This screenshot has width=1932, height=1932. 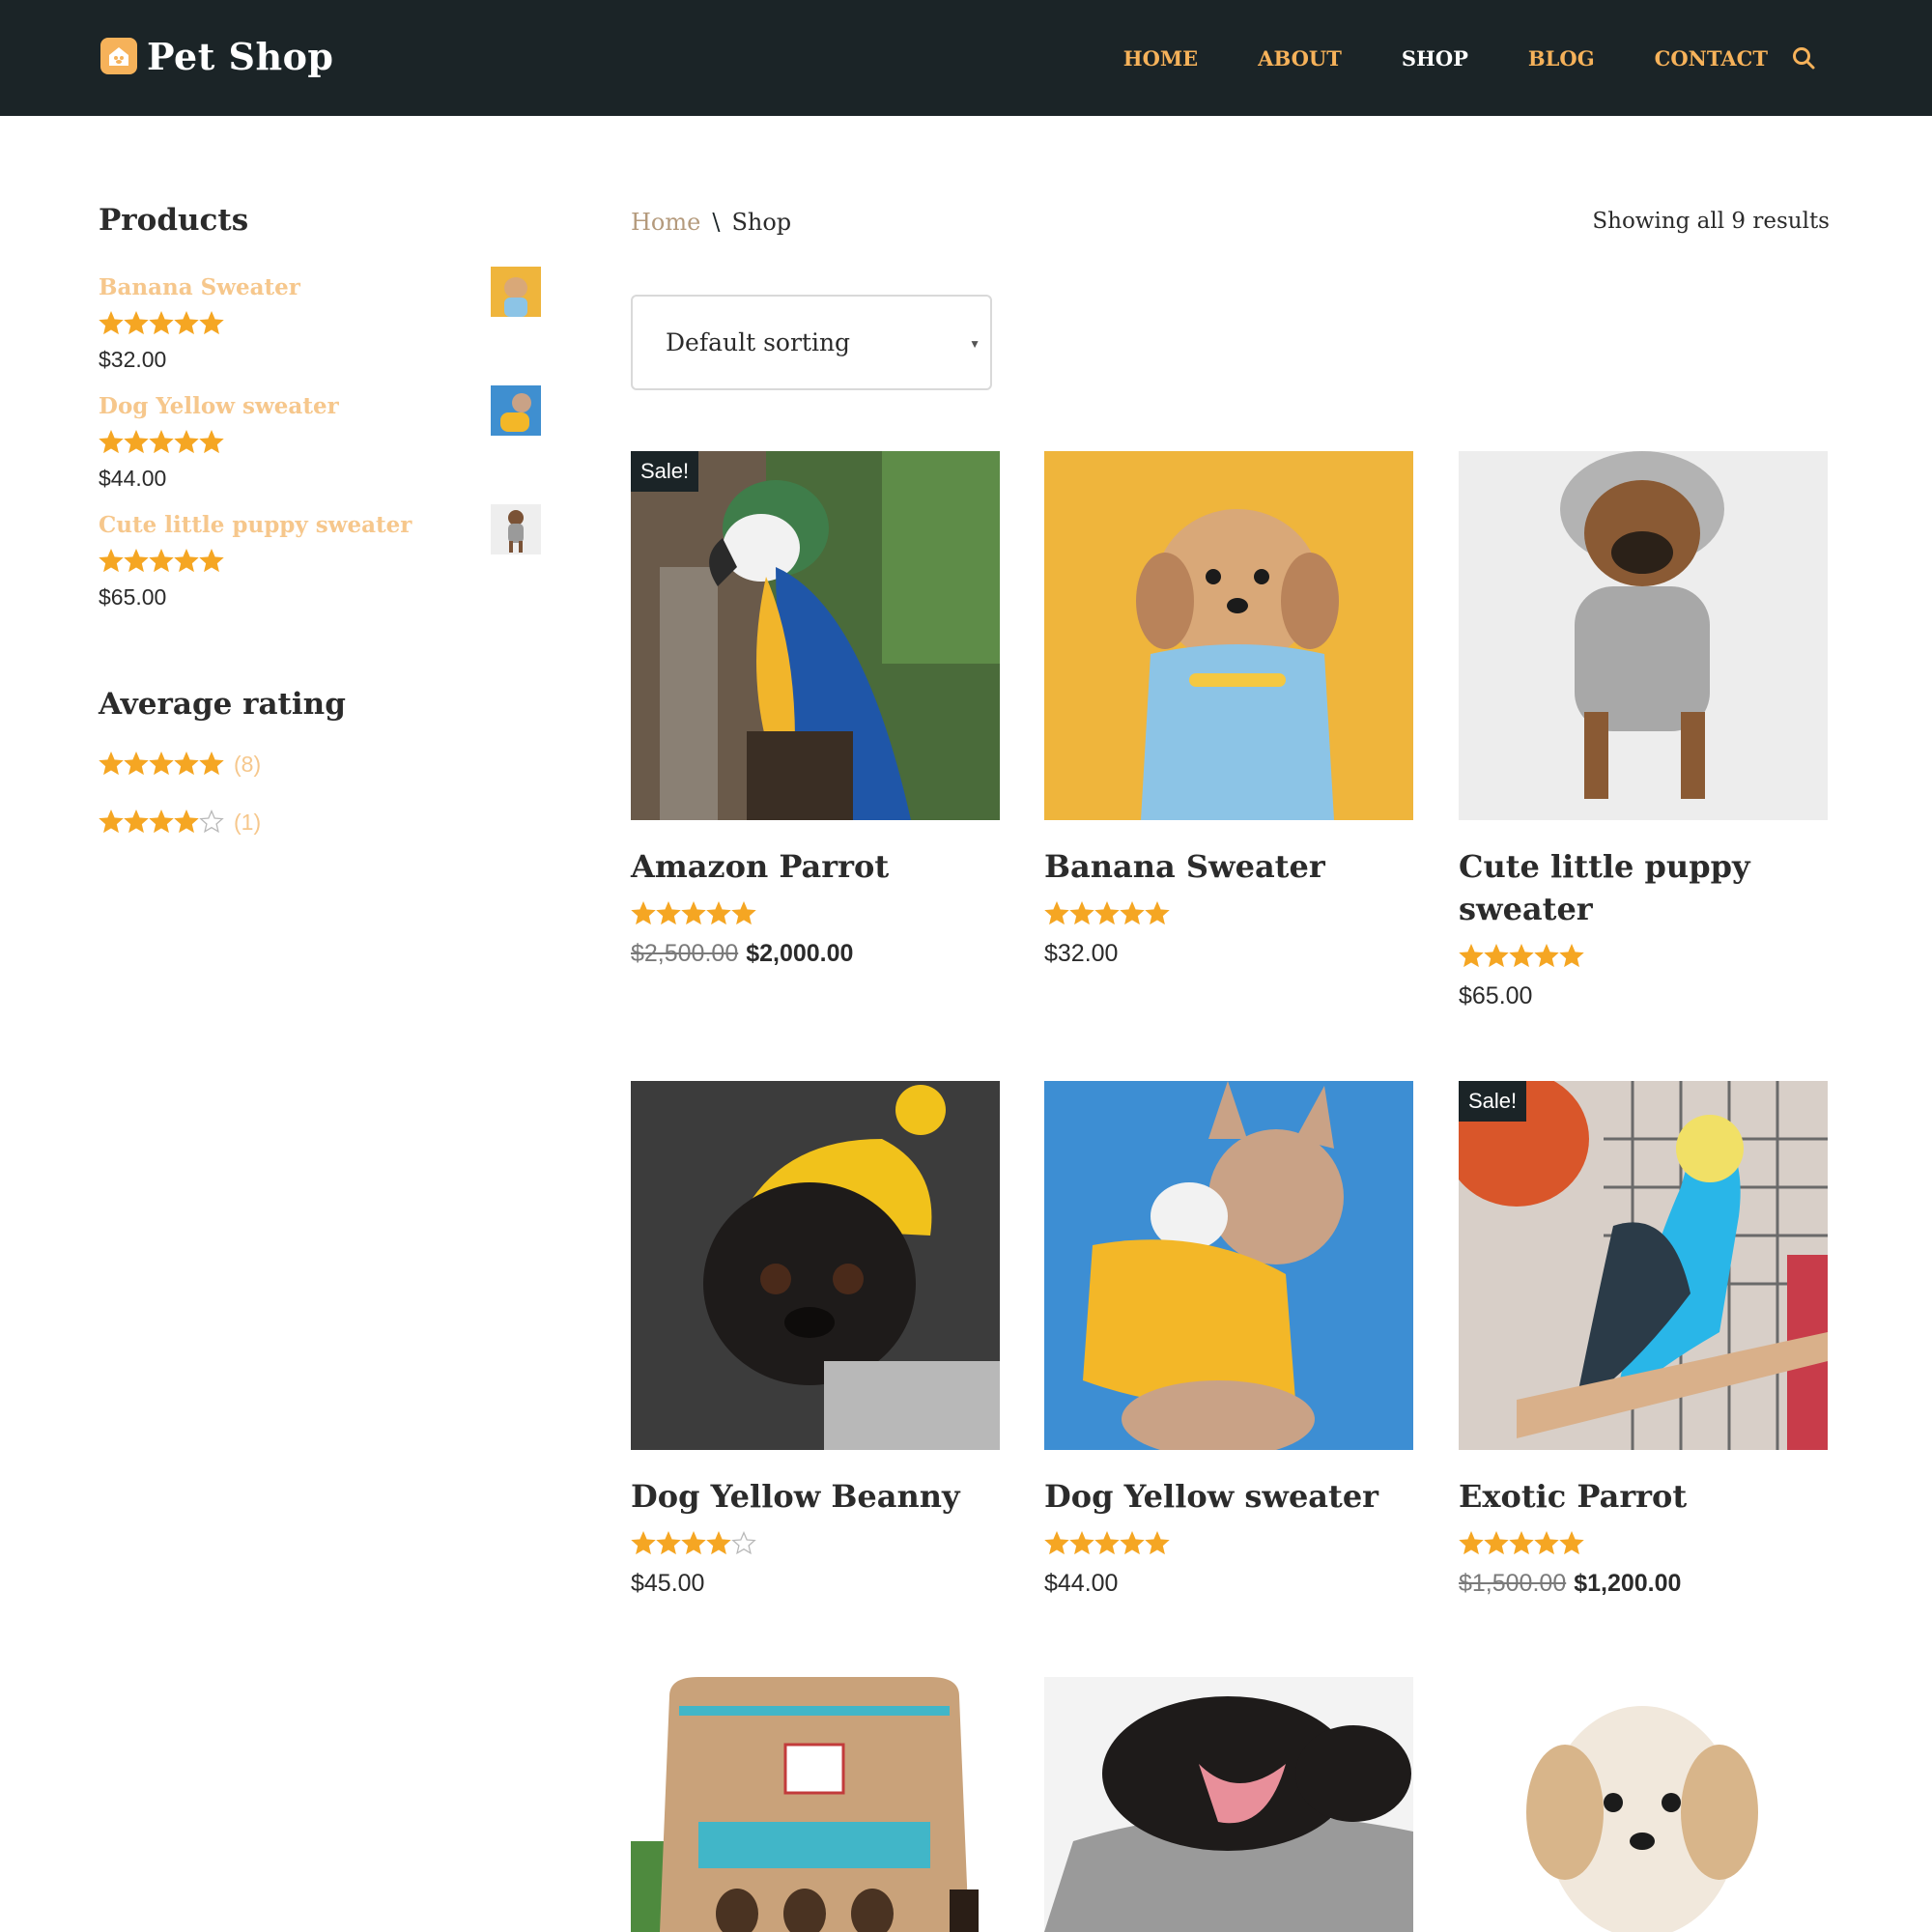 I want to click on site-header: Pet Shop HOME ABOUT SHOP BLOG CONTACT, so click(x=966, y=58).